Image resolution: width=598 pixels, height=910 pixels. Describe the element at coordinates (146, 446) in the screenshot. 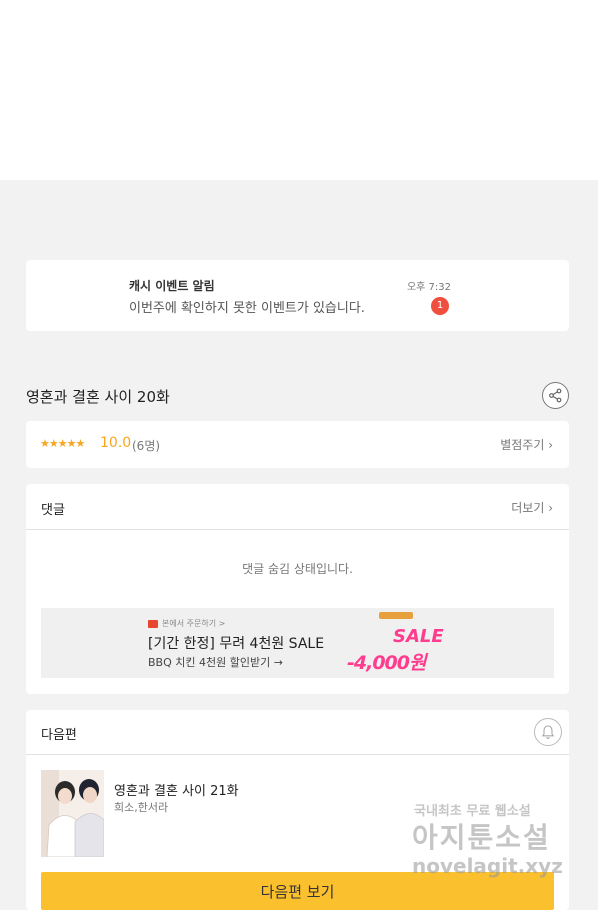

I see `rating-count: (6명)` at that location.